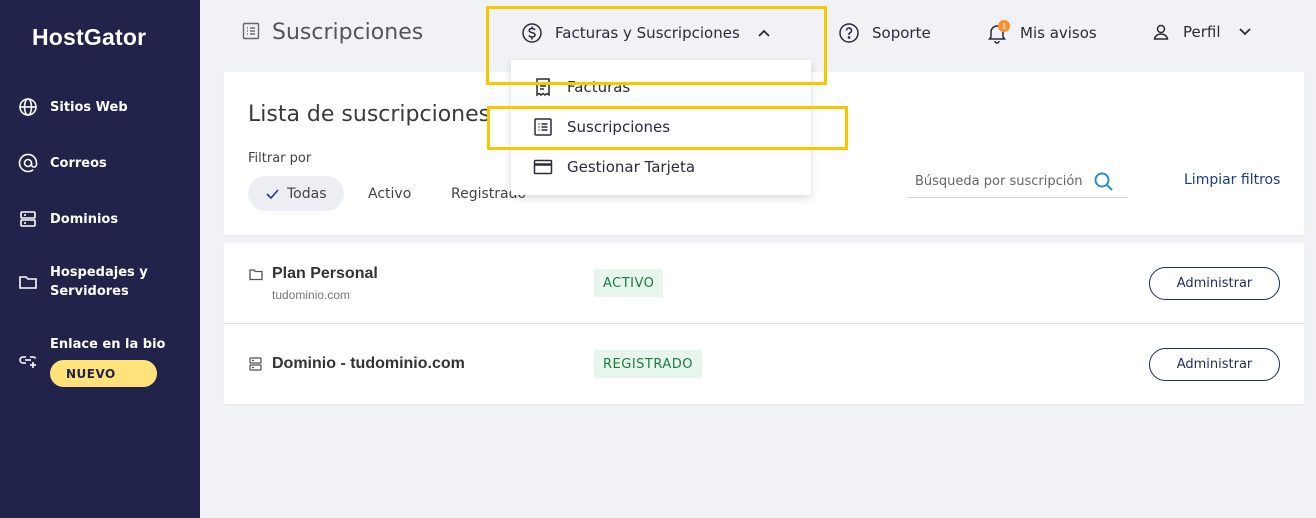 This screenshot has width=1316, height=518. What do you see at coordinates (89, 107) in the screenshot?
I see `sidebar-item-label: Sitios Web` at bounding box center [89, 107].